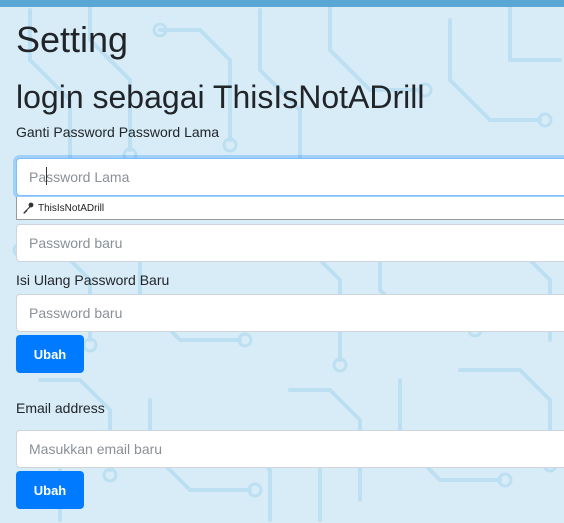  Describe the element at coordinates (60, 408) in the screenshot. I see `email-label: Email address` at that location.